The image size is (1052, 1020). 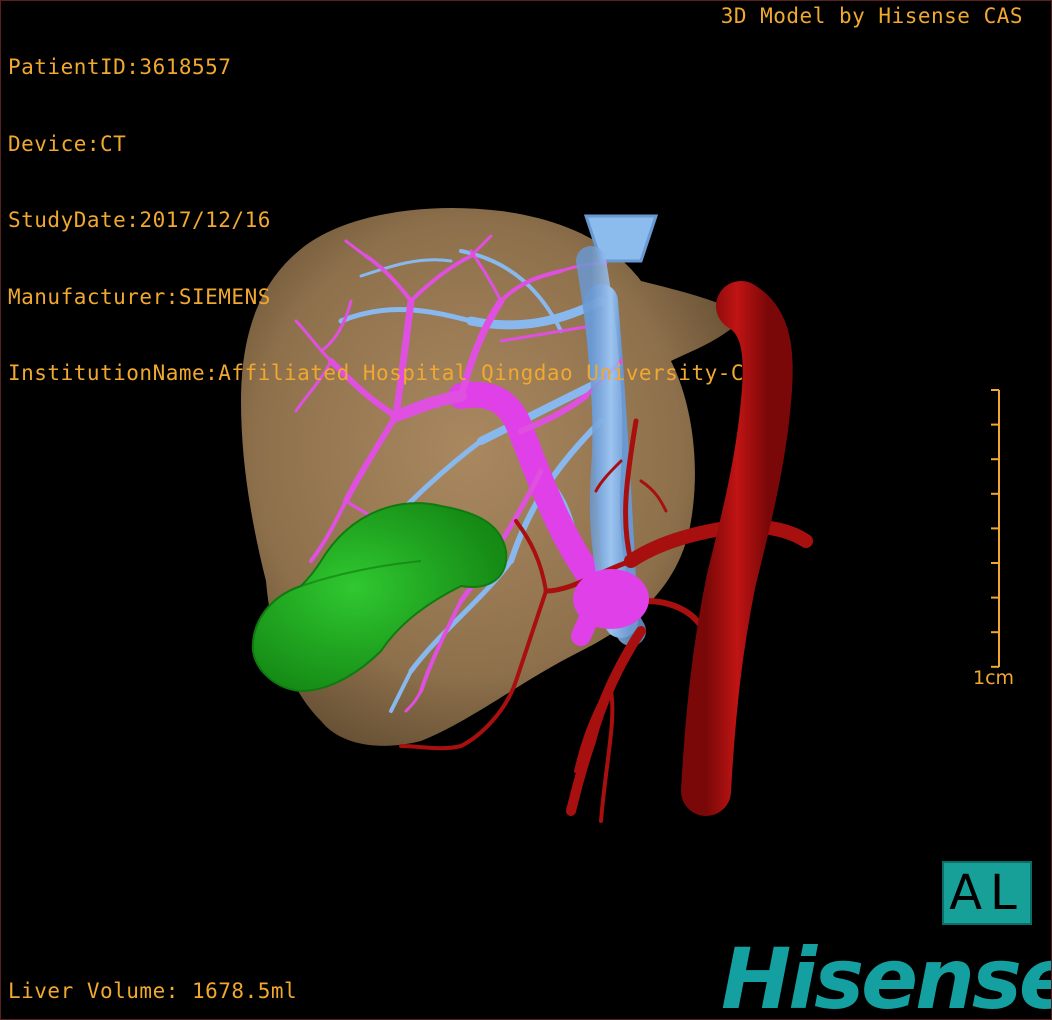 I want to click on orientation-cube: AL, so click(x=987, y=893).